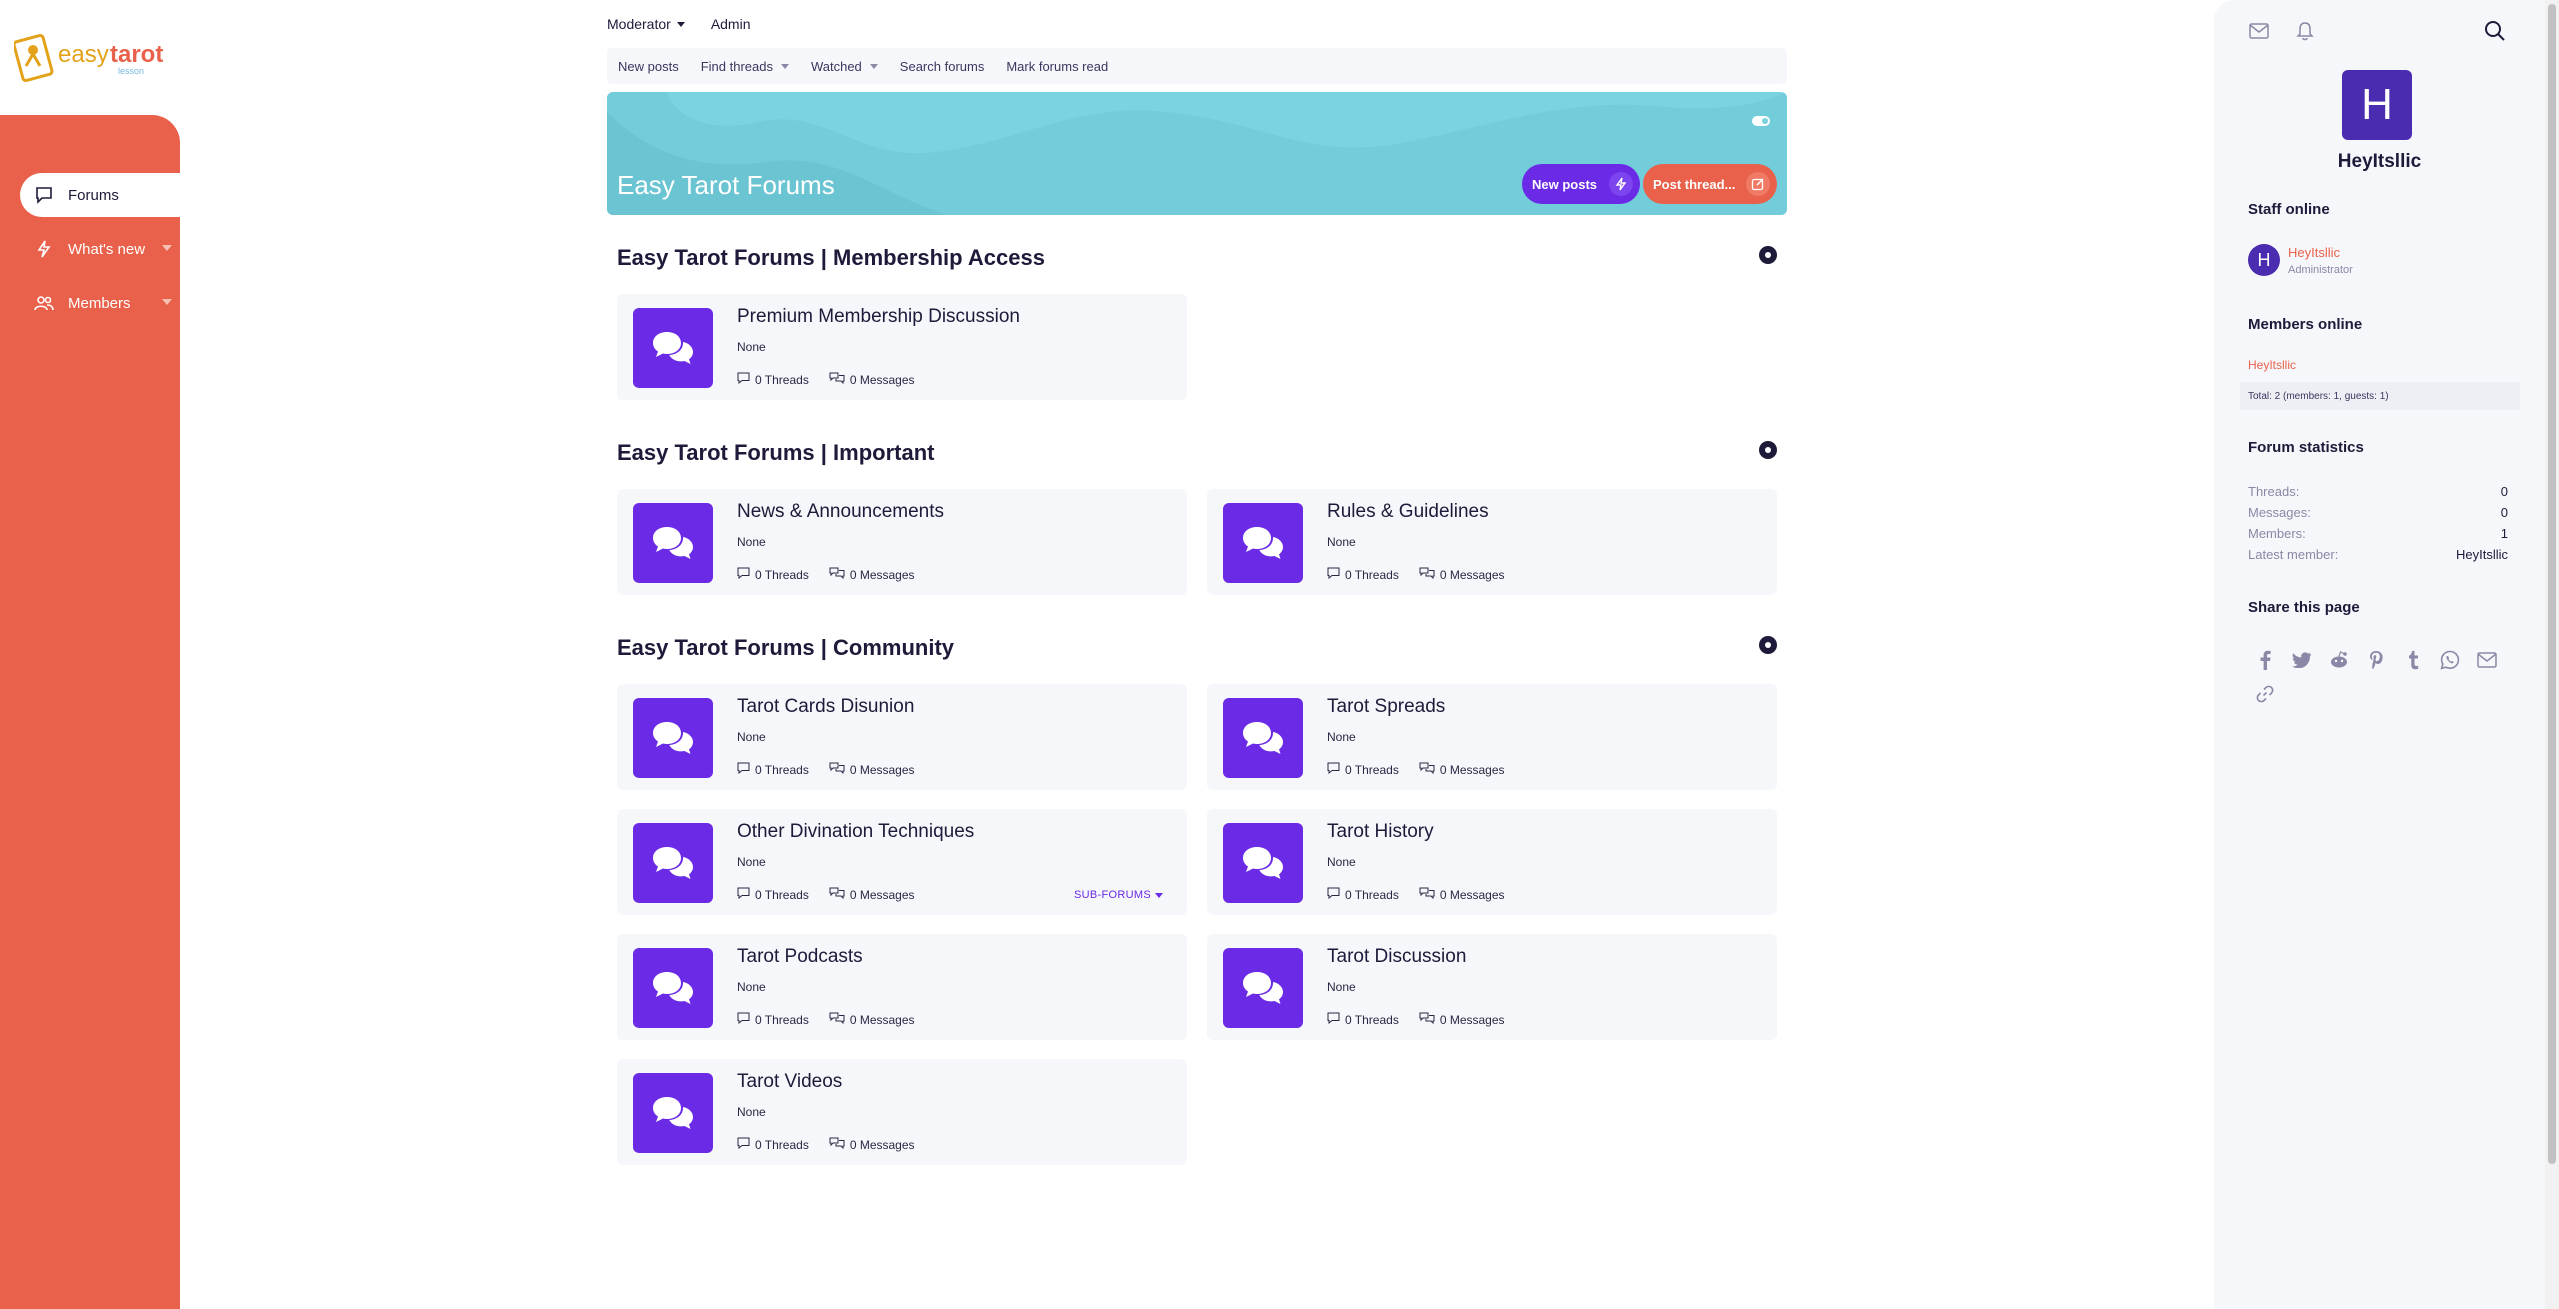 The height and width of the screenshot is (1309, 2559). I want to click on section-title: Easy Tarot Forums | Membership Access, so click(831, 258).